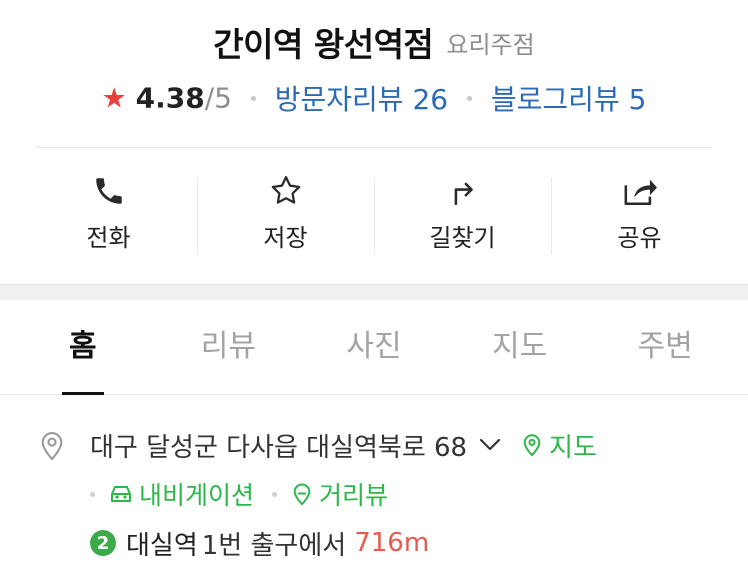 The width and height of the screenshot is (748, 577). What do you see at coordinates (392, 543) in the screenshot?
I see `distance-text: 716m` at bounding box center [392, 543].